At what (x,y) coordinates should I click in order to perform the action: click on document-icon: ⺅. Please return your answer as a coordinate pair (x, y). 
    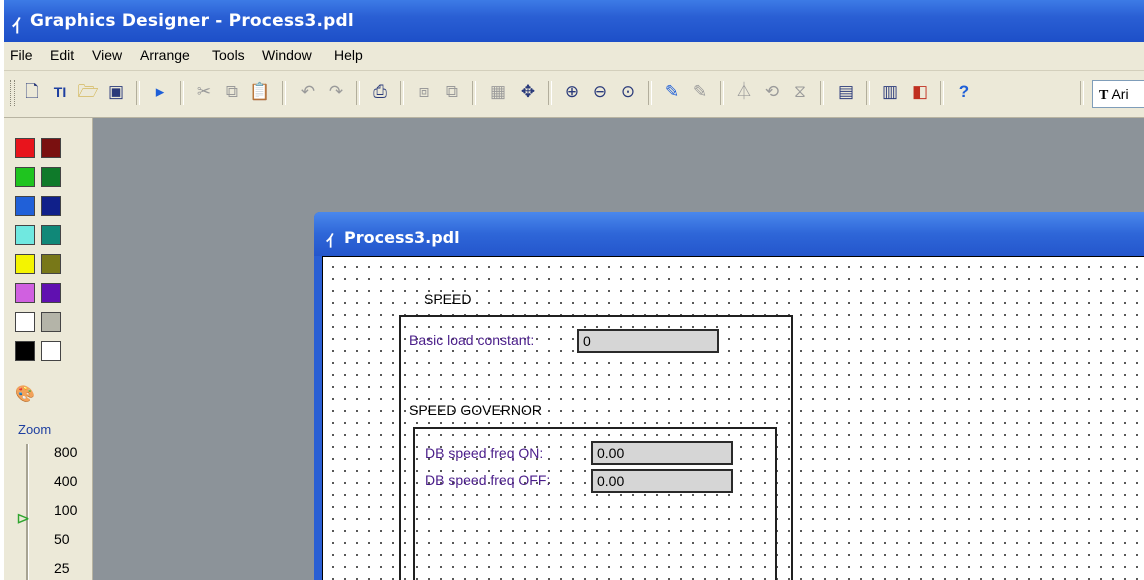
    Looking at the image, I should click on (334, 241).